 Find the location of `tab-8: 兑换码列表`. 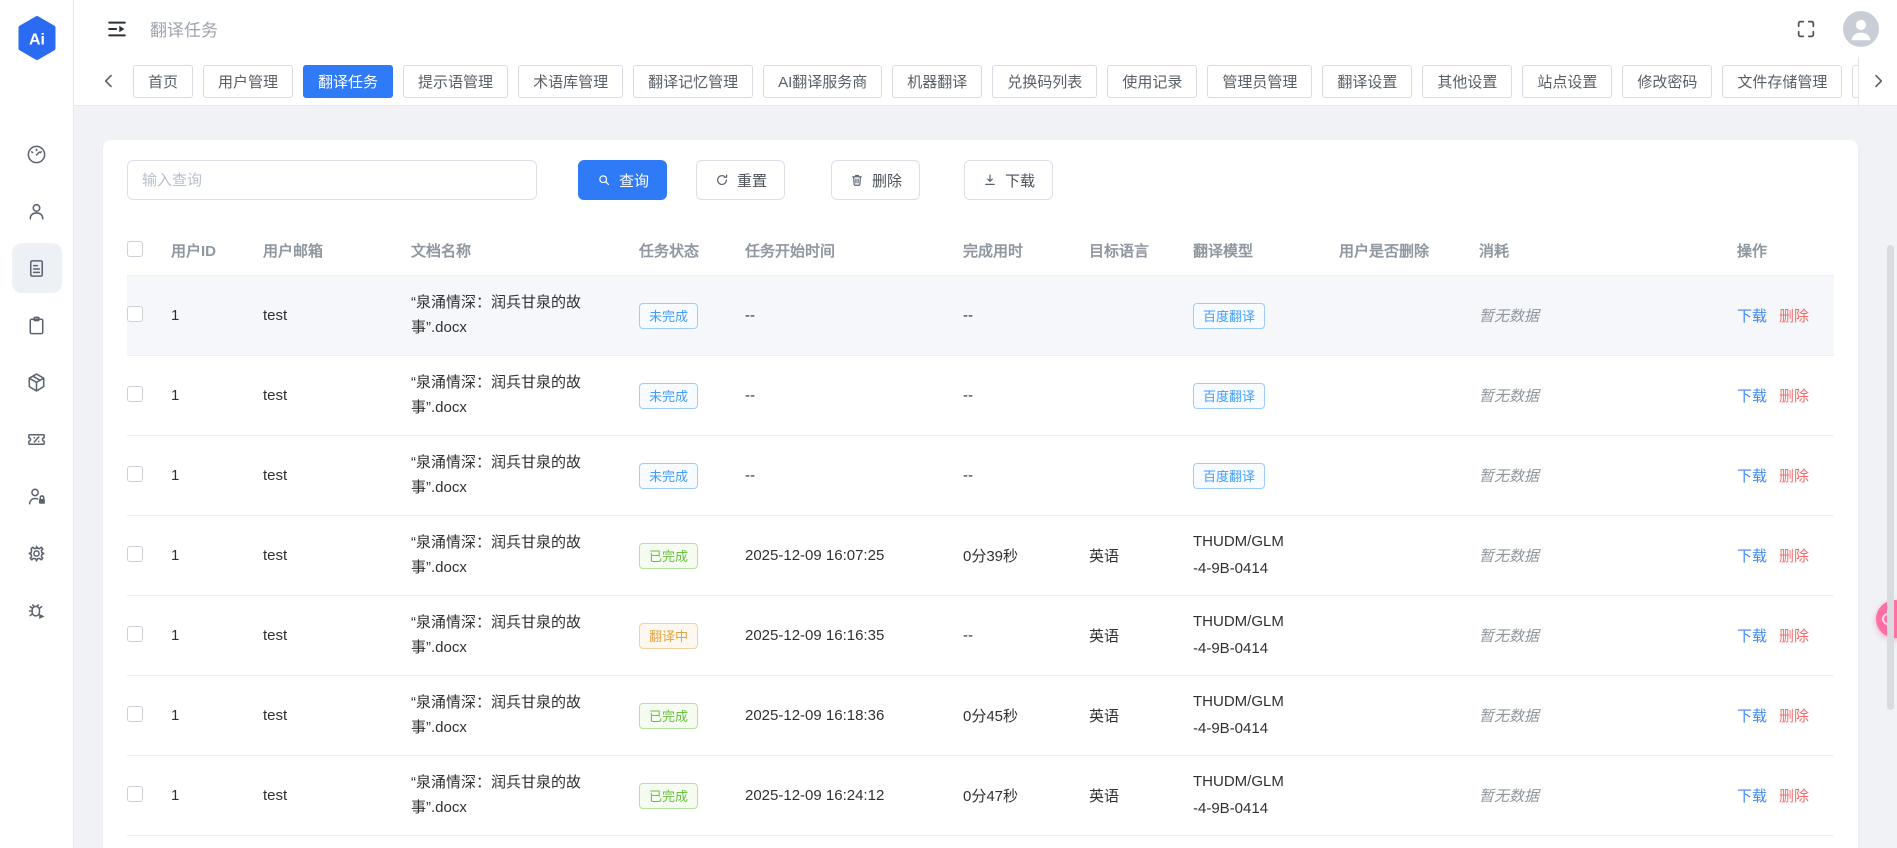

tab-8: 兑换码列表 is located at coordinates (1045, 81).